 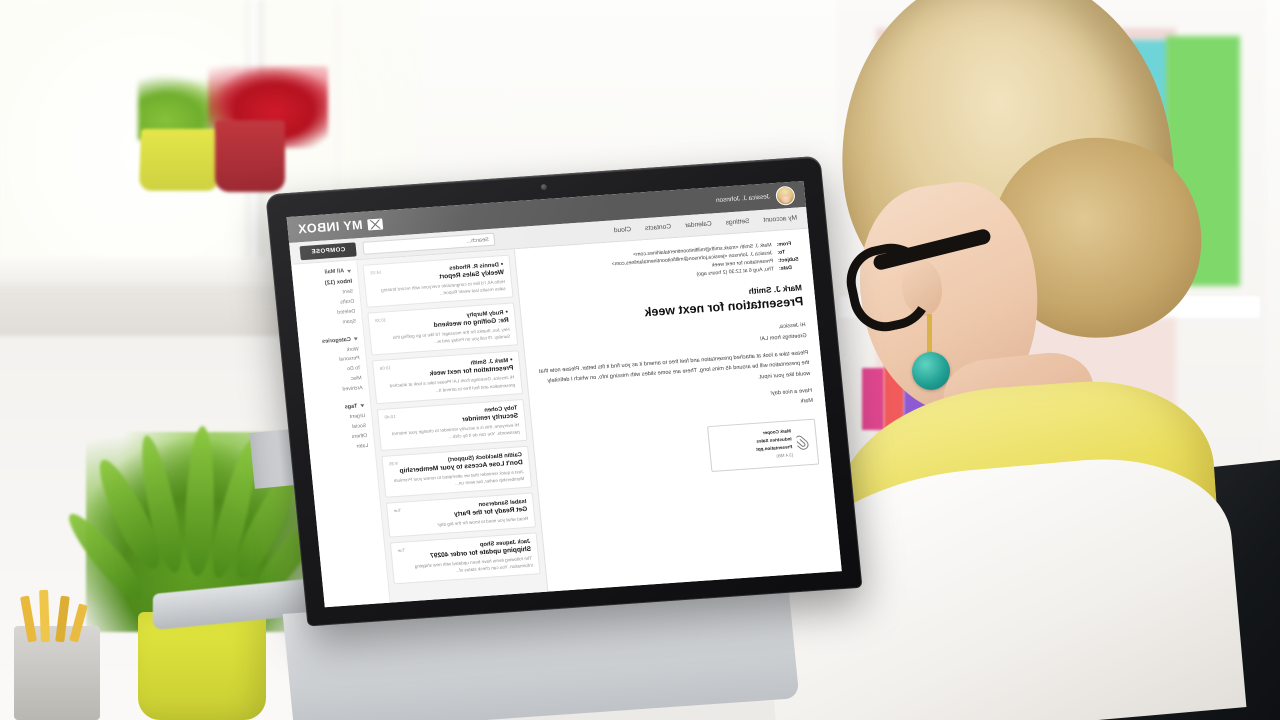 I want to click on user-chip: Jessica J. Johnson, so click(x=755, y=197).